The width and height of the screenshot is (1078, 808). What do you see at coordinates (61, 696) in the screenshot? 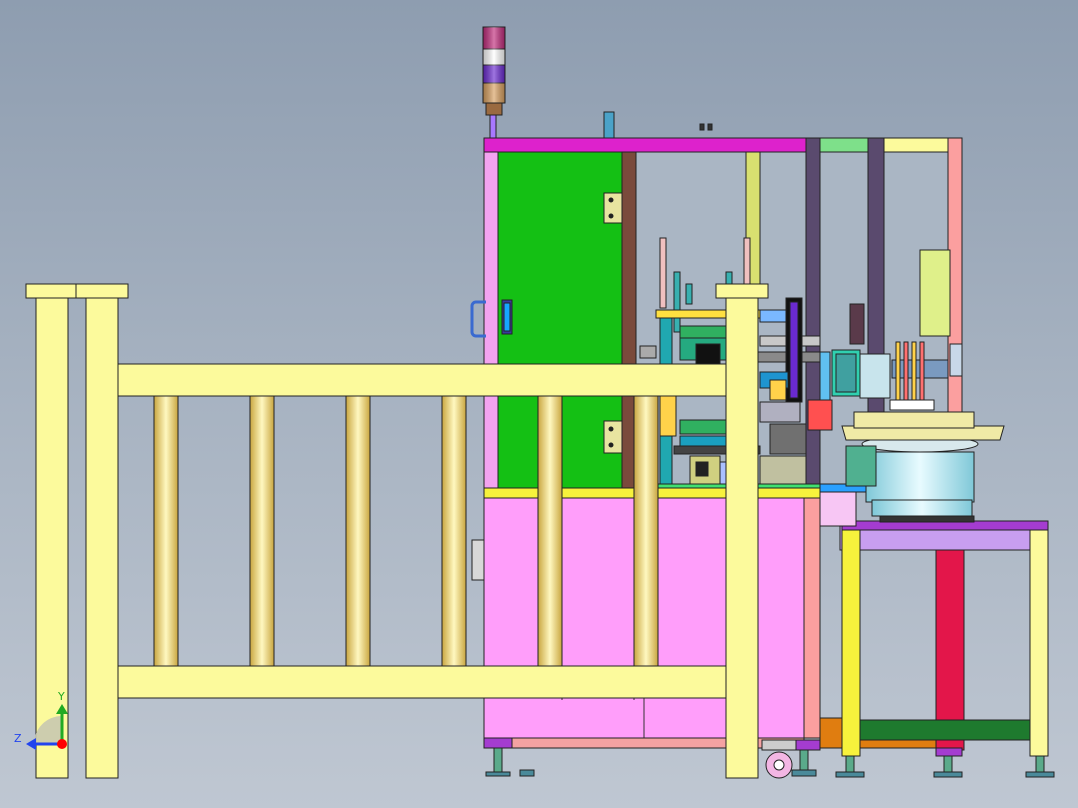
I see `y-axis-label: Y` at bounding box center [61, 696].